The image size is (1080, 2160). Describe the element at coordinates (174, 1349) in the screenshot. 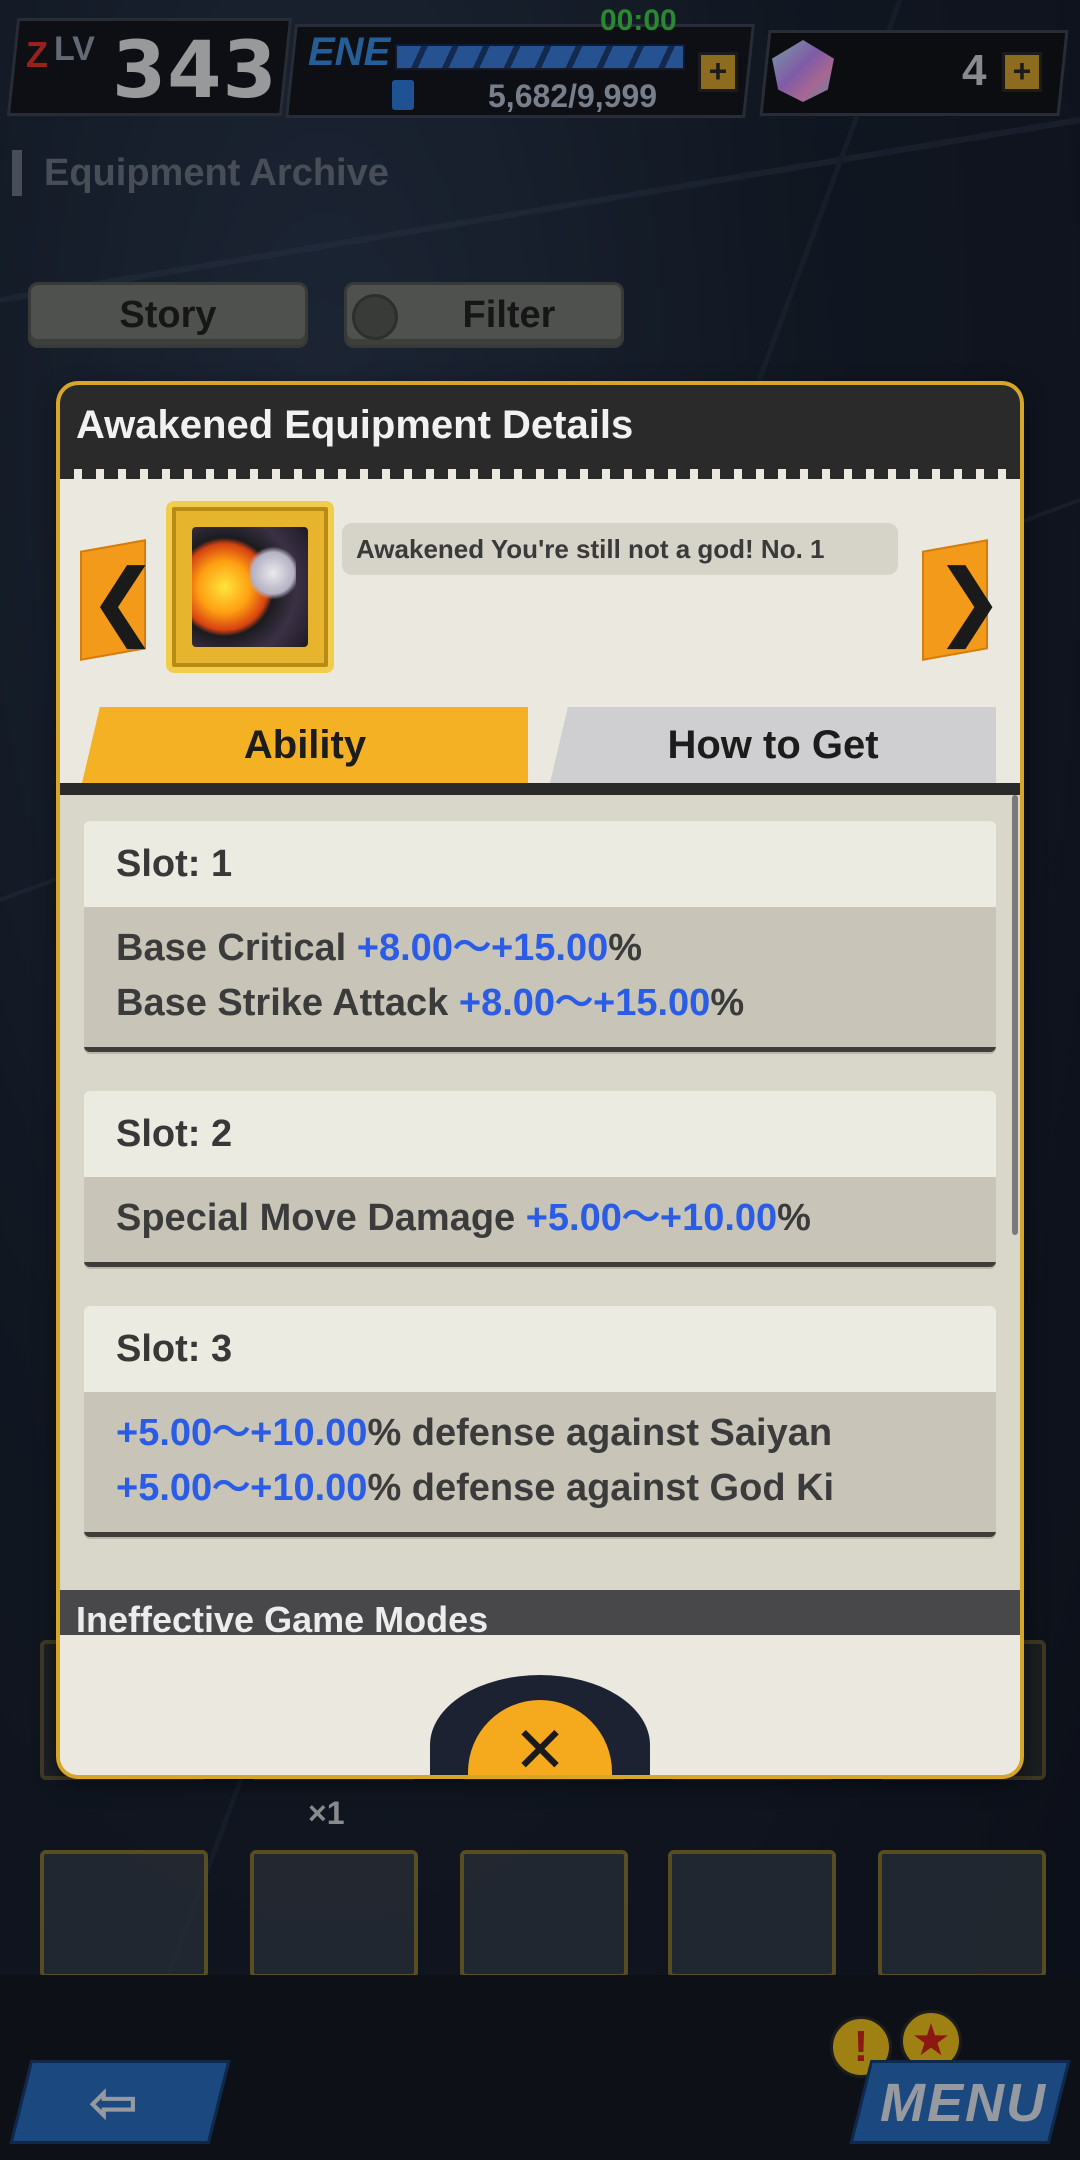

I see `slot-header: Slot: 3` at that location.